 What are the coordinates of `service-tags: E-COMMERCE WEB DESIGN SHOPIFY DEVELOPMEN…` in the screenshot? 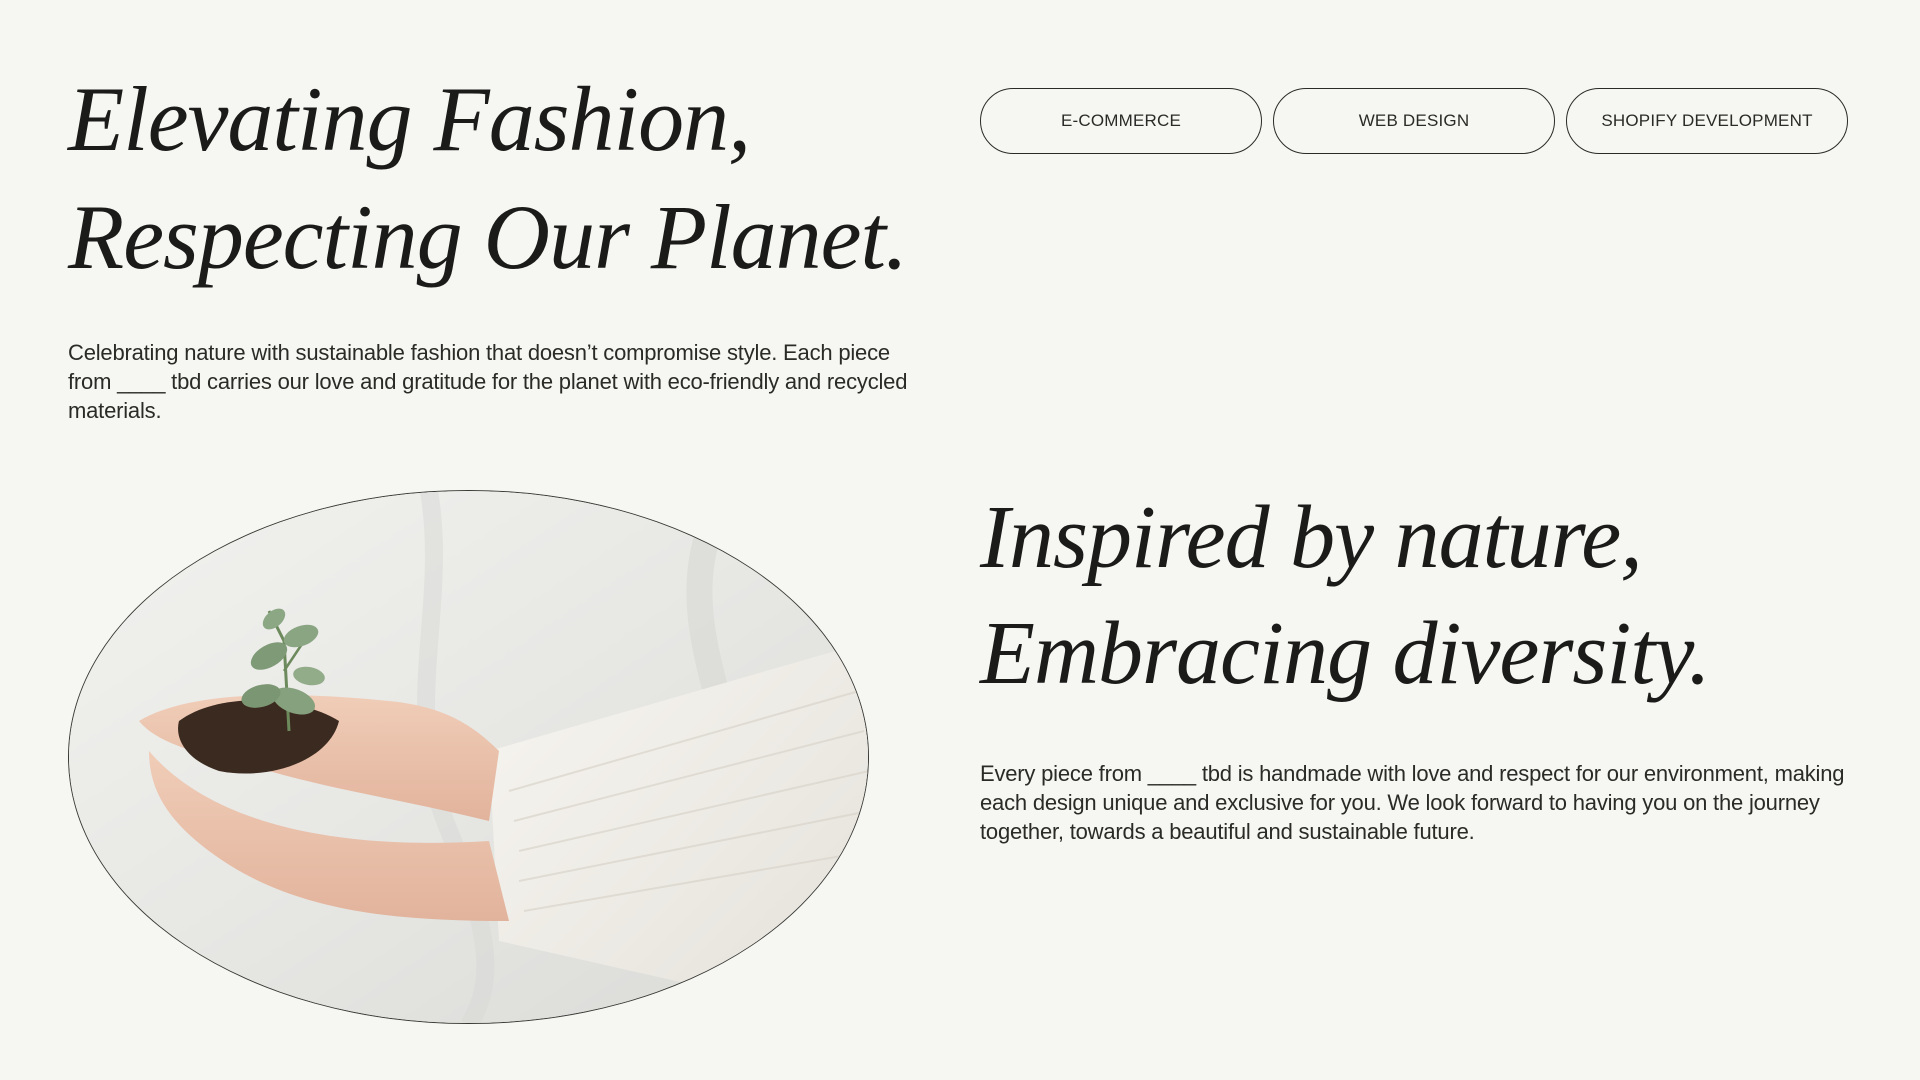 It's located at (1414, 121).